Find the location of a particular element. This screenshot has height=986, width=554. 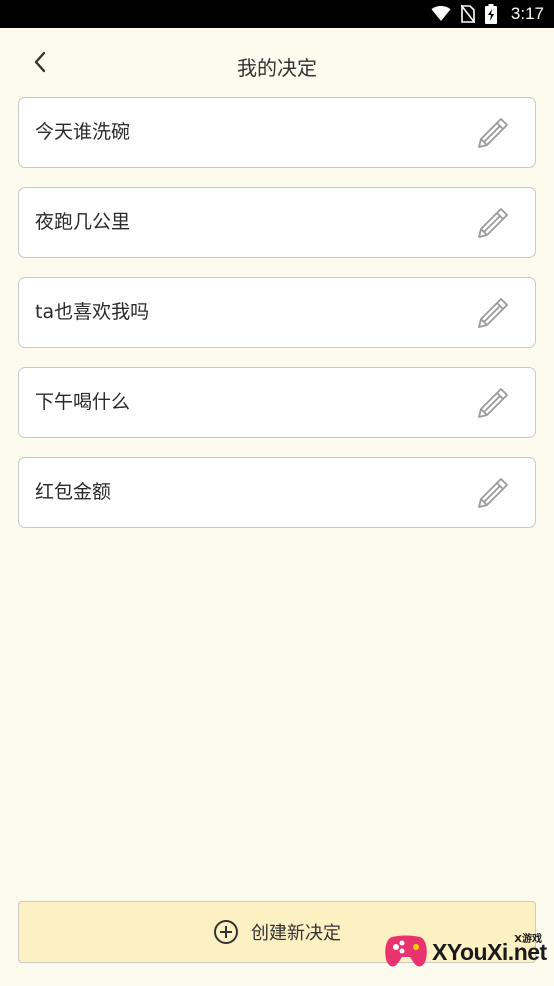

plus-circle-icon is located at coordinates (226, 932).